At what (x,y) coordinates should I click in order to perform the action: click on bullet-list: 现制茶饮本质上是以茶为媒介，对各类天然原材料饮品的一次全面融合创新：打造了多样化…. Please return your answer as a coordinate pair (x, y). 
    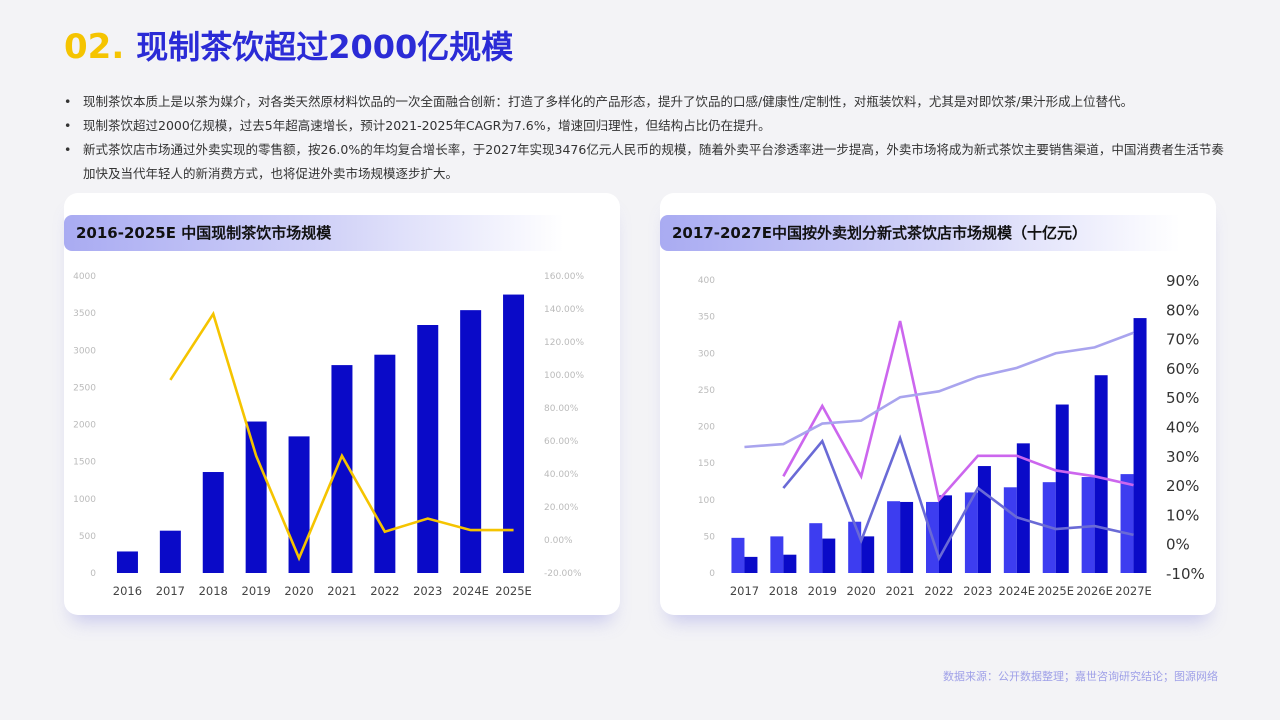
    Looking at the image, I should click on (649, 138).